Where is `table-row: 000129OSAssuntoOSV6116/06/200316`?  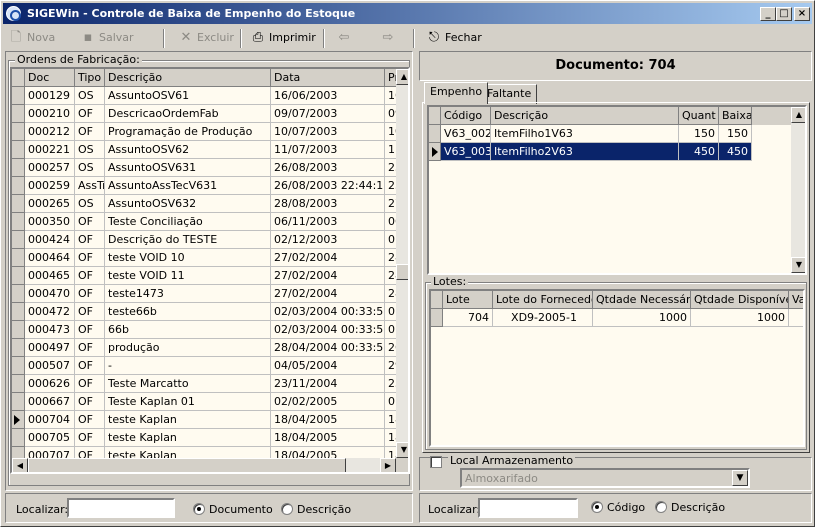 table-row: 000129OSAssuntoOSV6116/06/200316 is located at coordinates (205, 96).